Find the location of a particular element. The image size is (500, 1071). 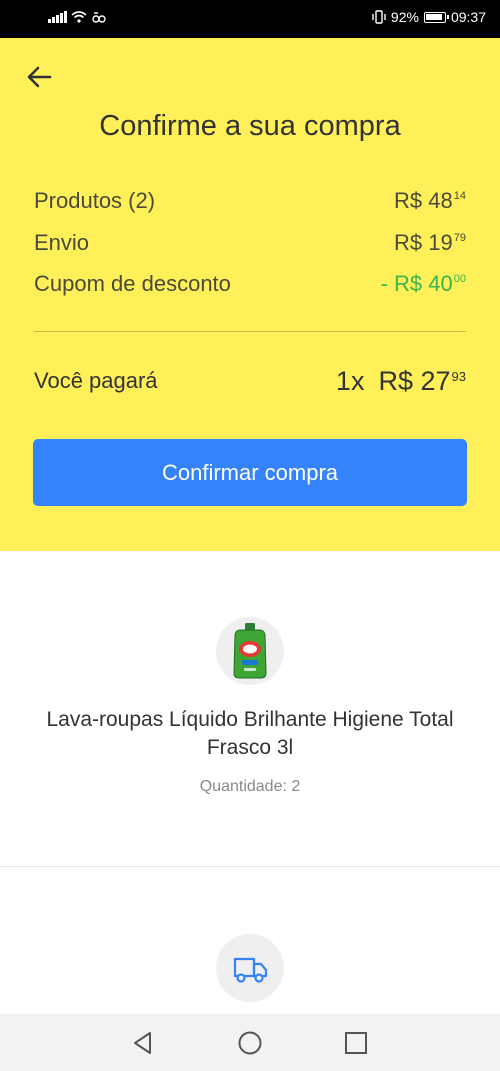

status-bar: 92% 09:37 is located at coordinates (250, 19).